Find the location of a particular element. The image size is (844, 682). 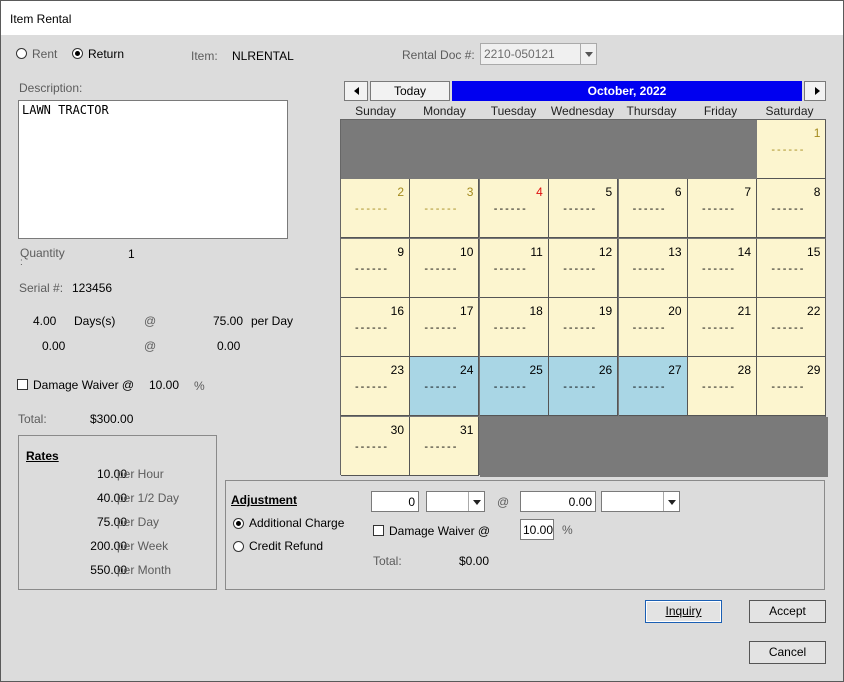

credit-refund-label: Credit Refund is located at coordinates (286, 546).